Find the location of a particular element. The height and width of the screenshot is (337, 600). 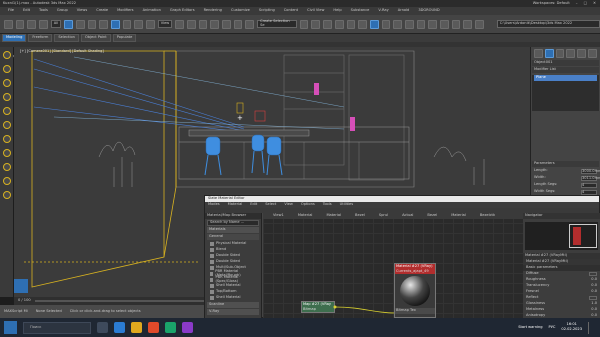

slate-menu-item: Options is located at coordinates (308, 205).